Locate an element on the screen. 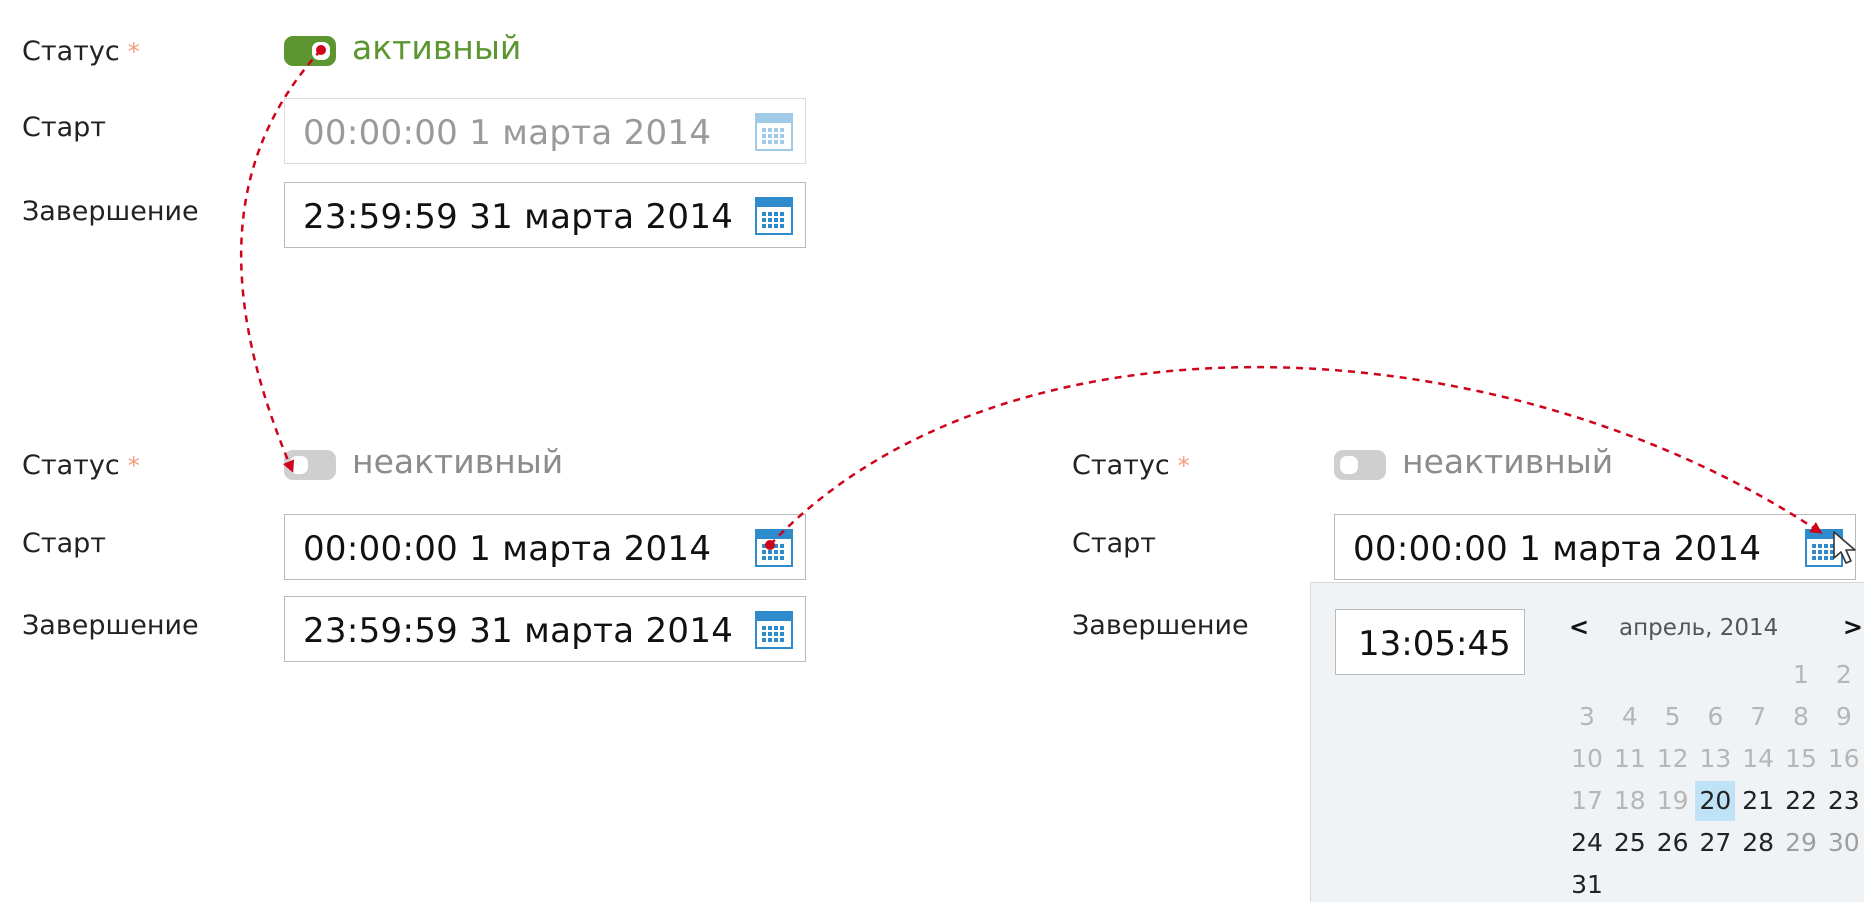  calendar-day: 6 is located at coordinates (1715, 716).